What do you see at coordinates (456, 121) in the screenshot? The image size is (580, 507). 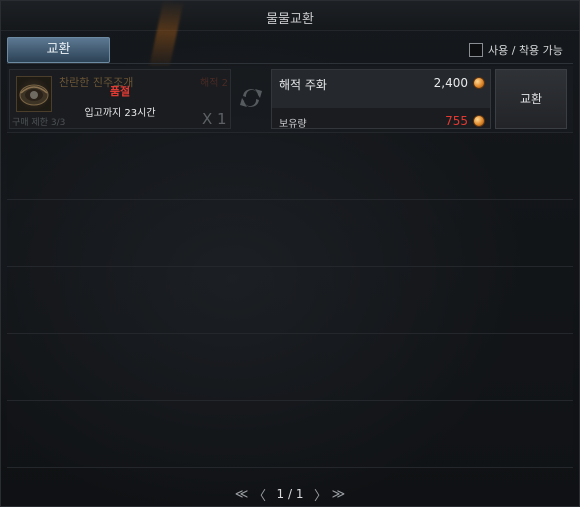 I see `owned-amount: 755` at bounding box center [456, 121].